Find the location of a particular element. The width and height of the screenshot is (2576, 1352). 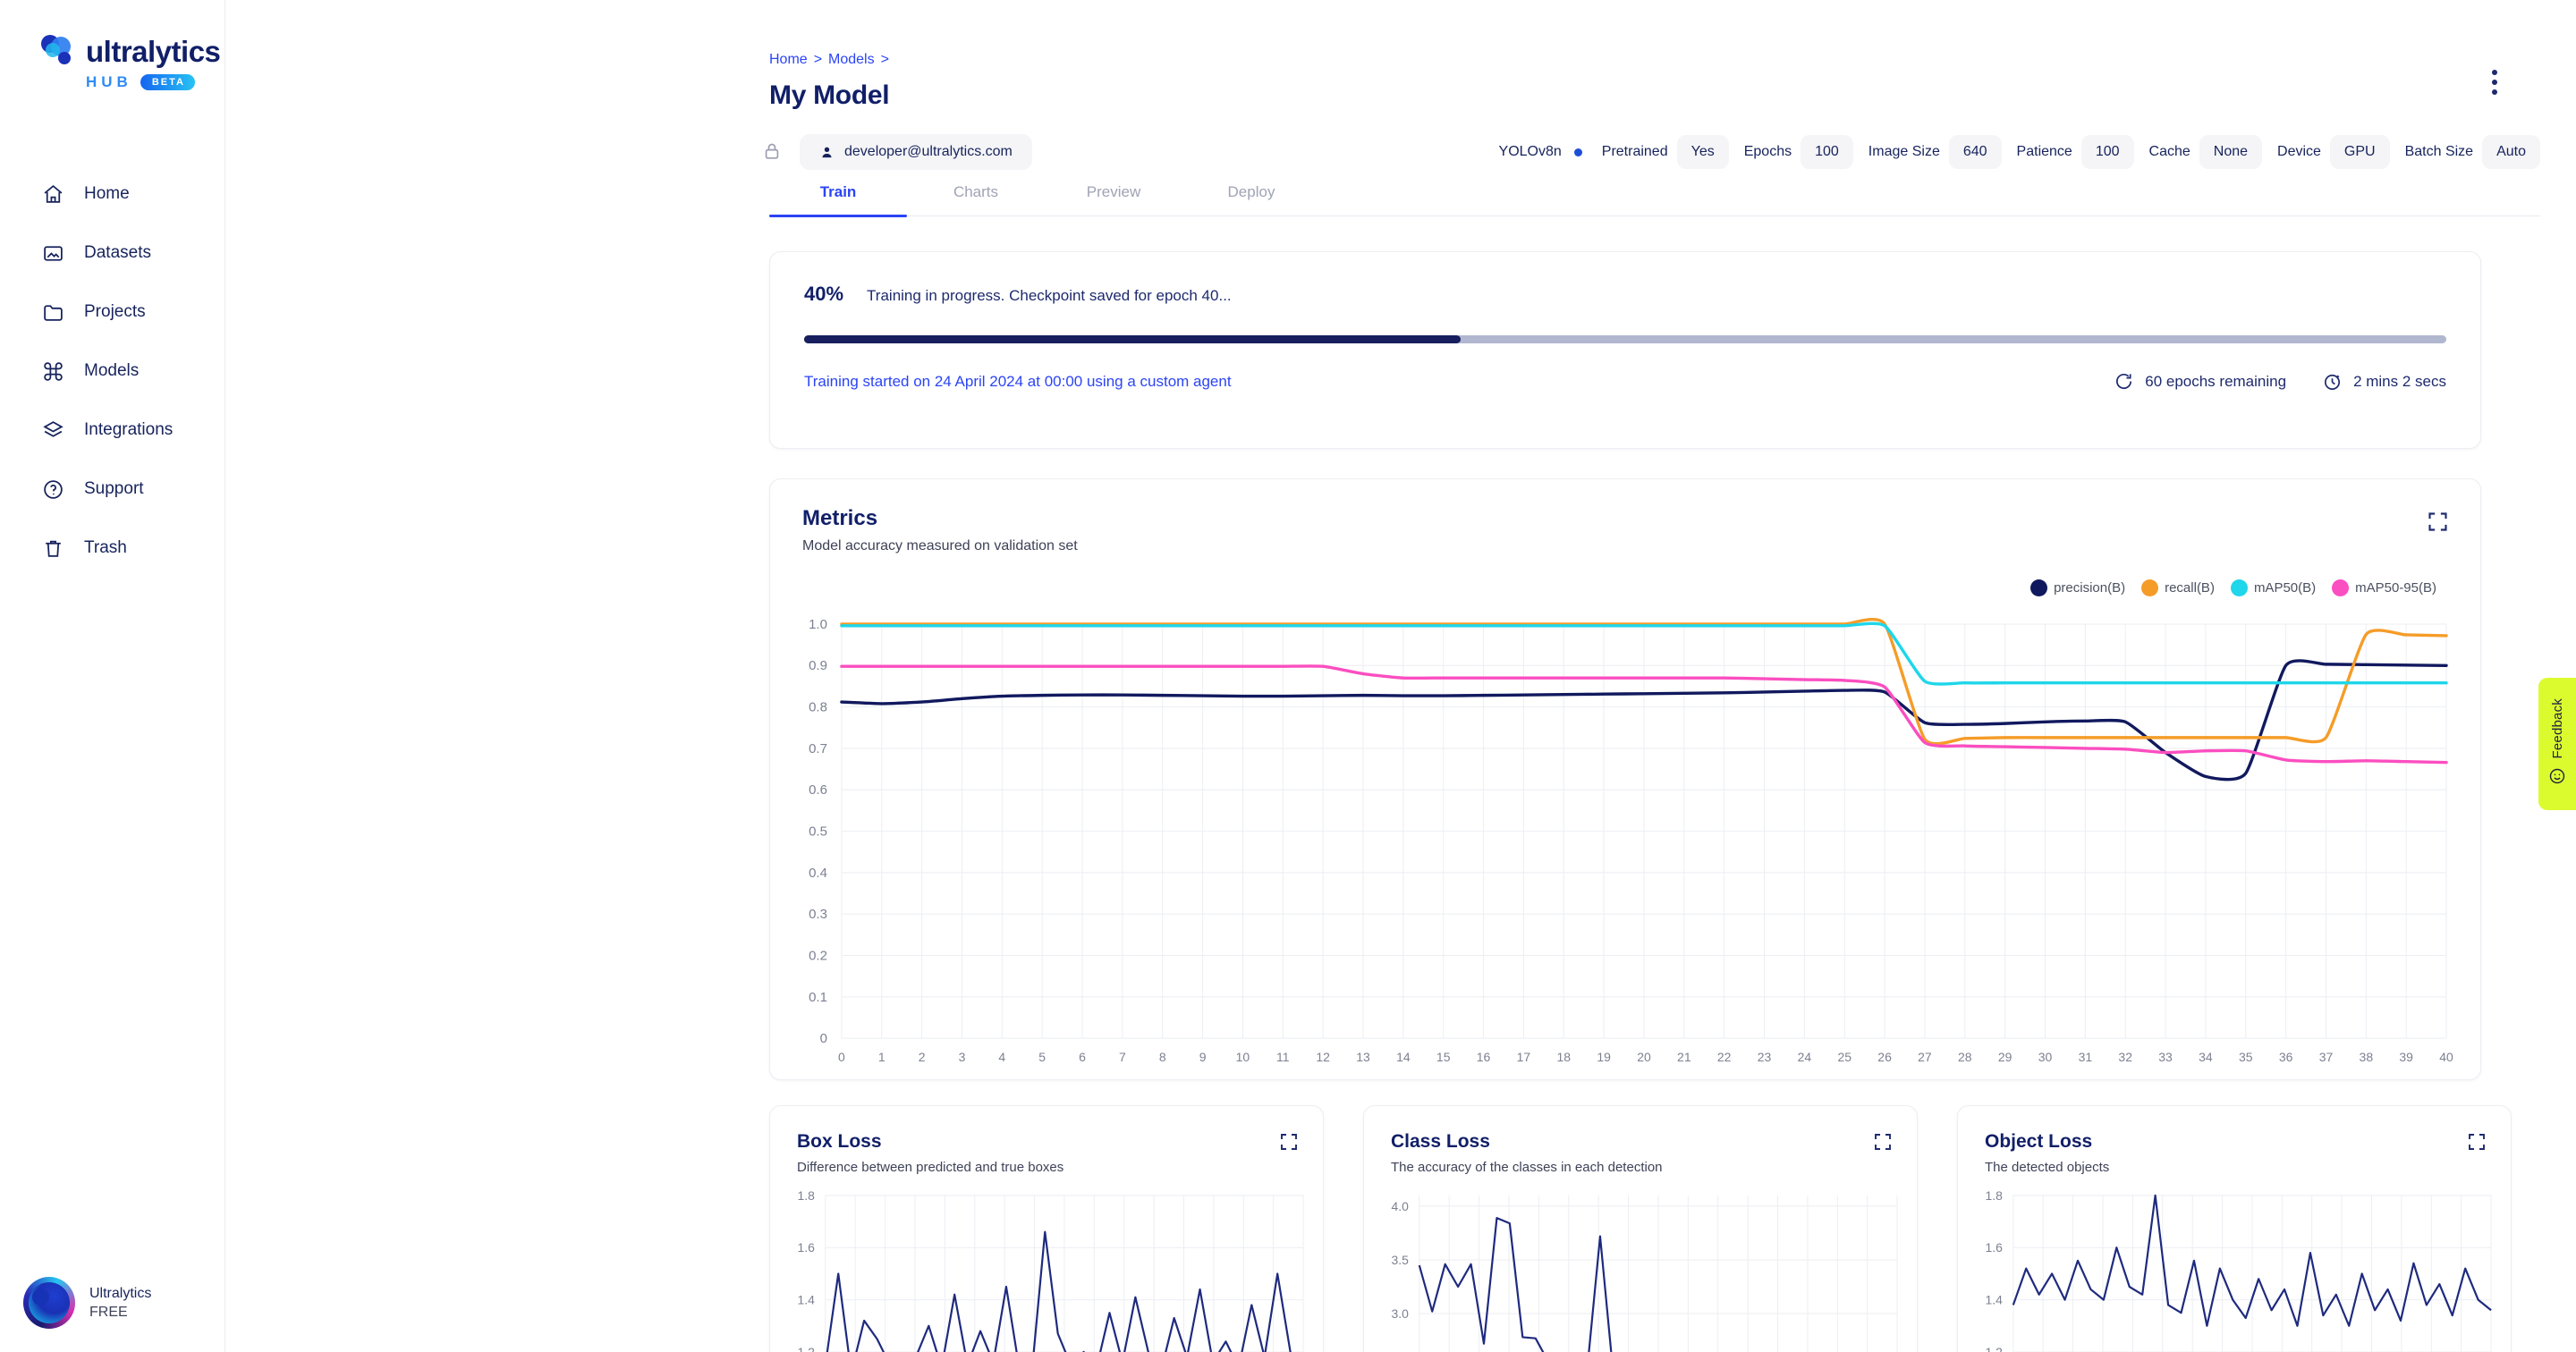

svg-text: 12 is located at coordinates (1323, 1057).